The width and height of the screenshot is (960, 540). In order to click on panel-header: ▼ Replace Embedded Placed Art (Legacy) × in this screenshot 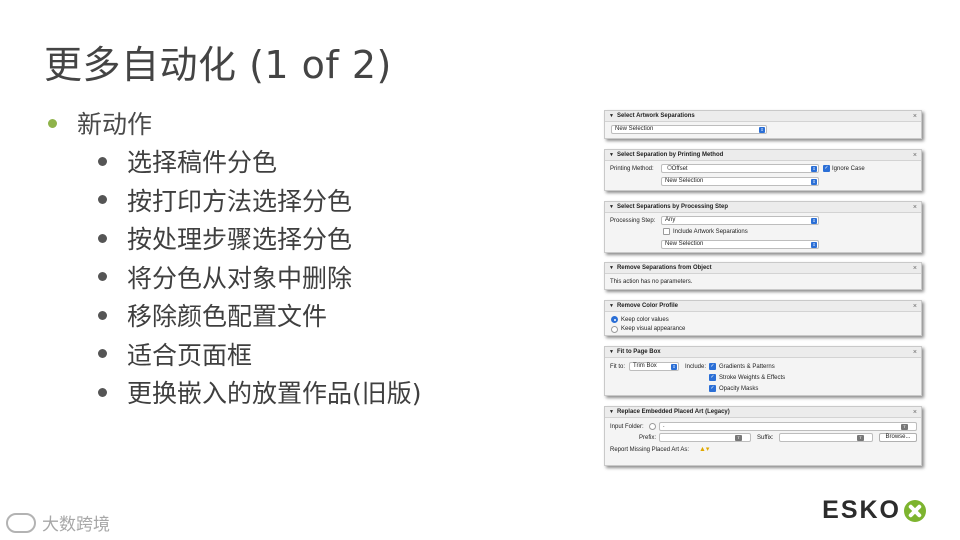, I will do `click(763, 412)`.